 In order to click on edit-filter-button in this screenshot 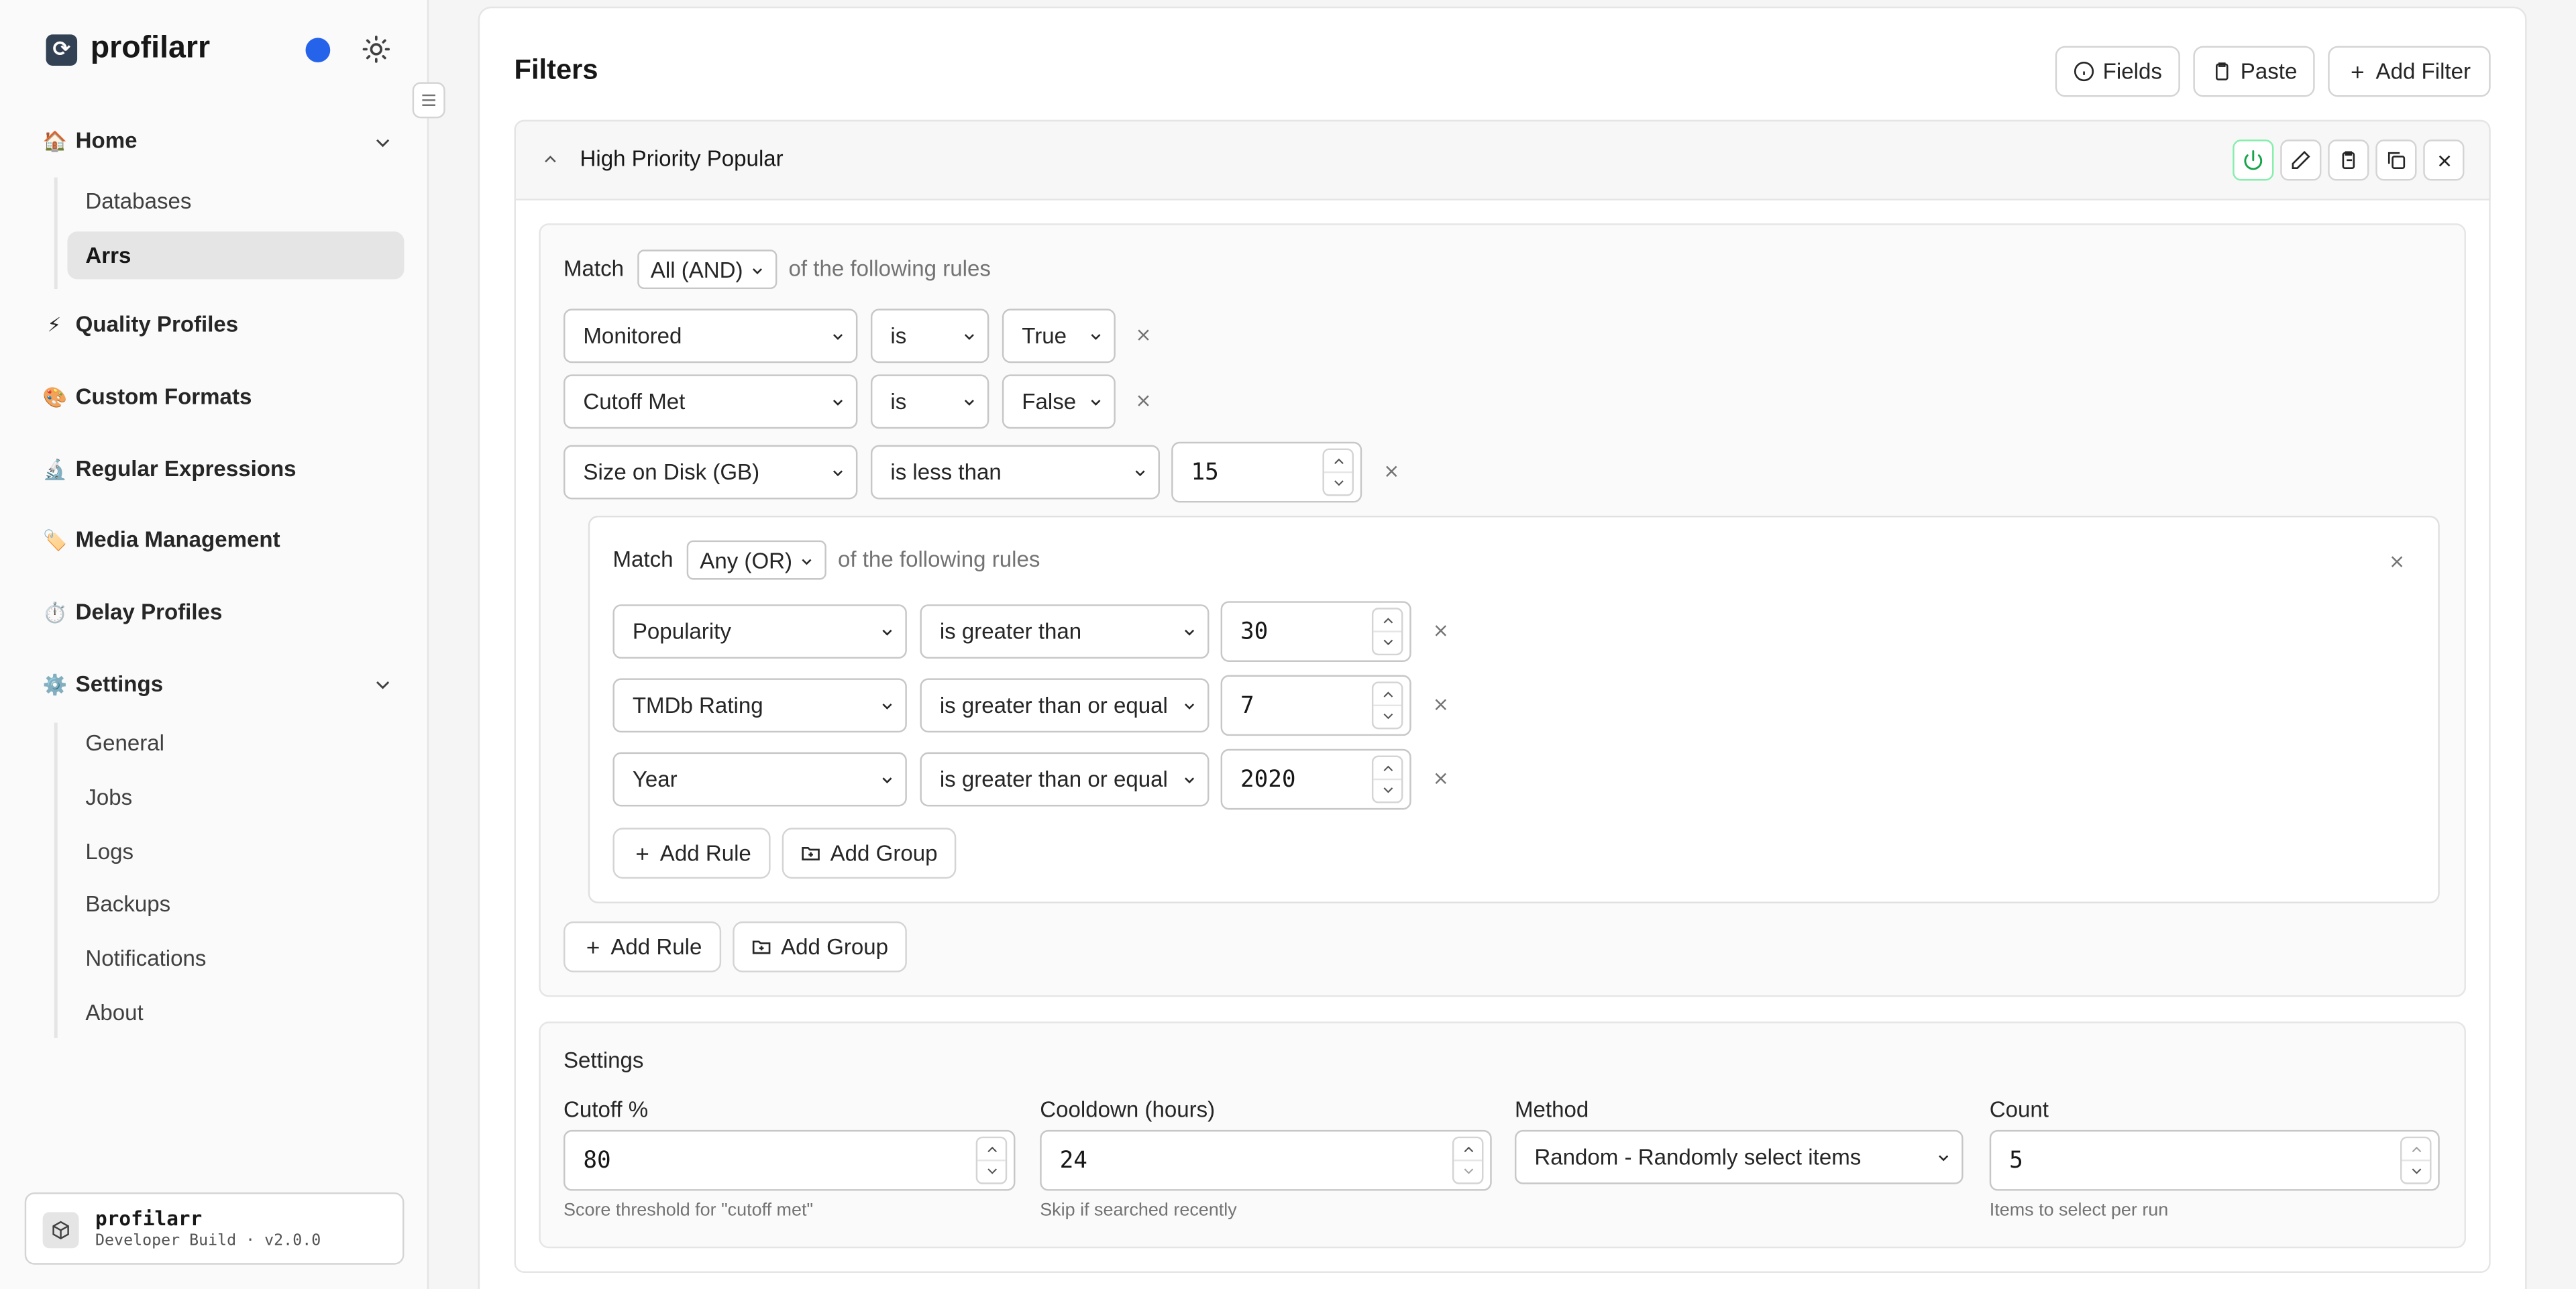, I will do `click(2301, 160)`.